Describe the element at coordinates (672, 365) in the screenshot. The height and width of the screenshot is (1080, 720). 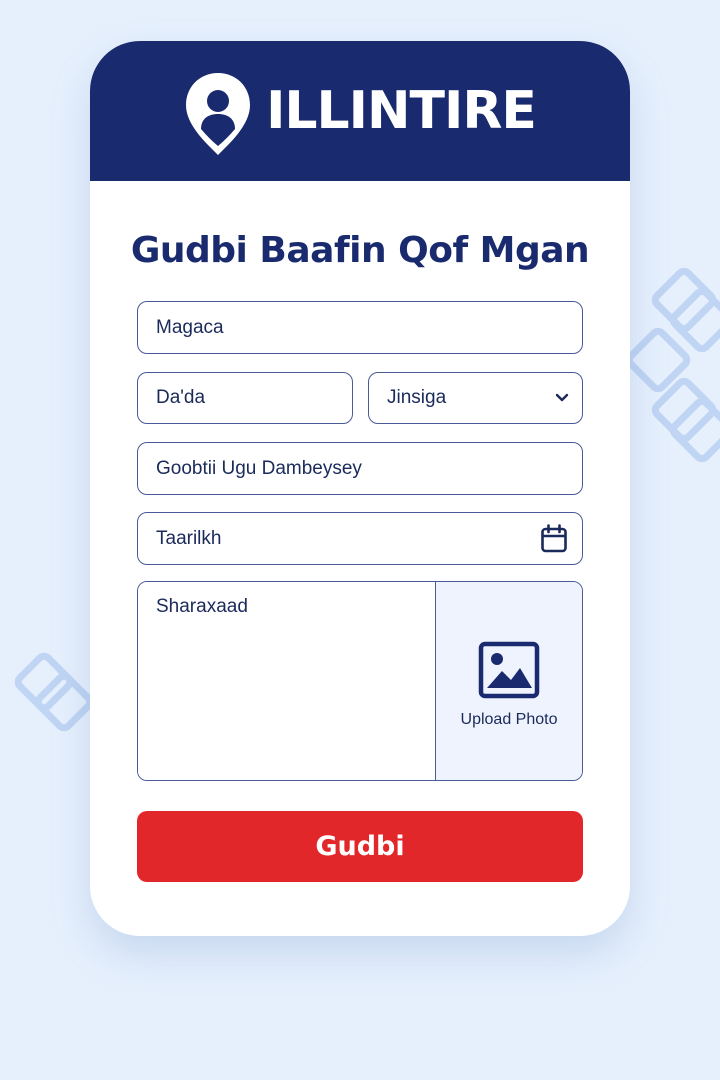
I see `decorative-pattern-right` at that location.